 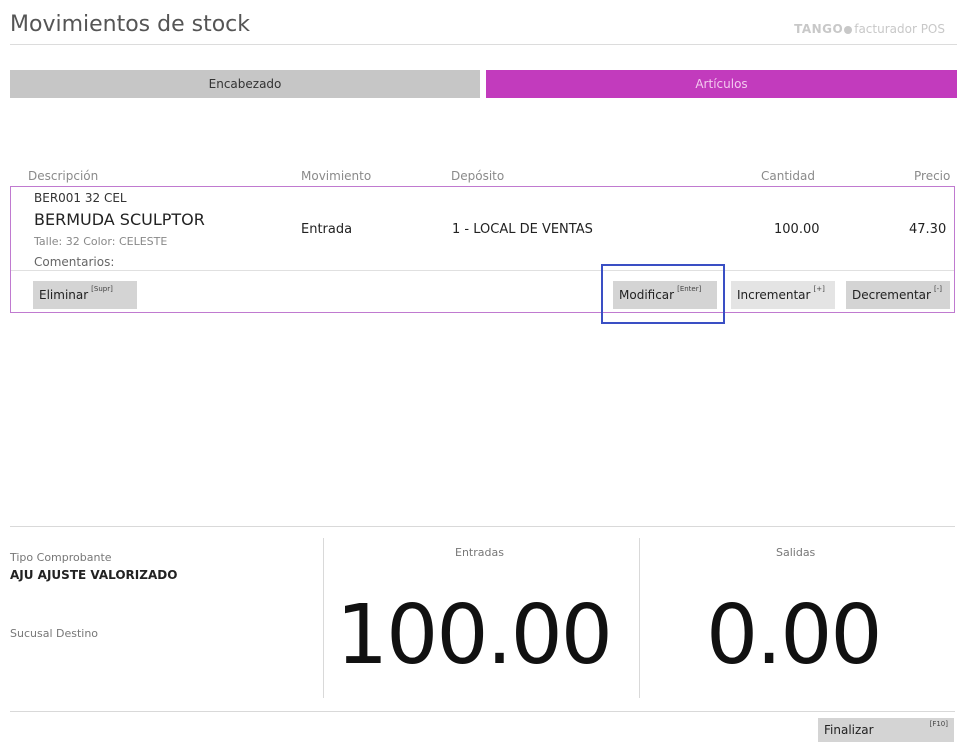 What do you see at coordinates (796, 552) in the screenshot?
I see `salidas-label: Salidas` at bounding box center [796, 552].